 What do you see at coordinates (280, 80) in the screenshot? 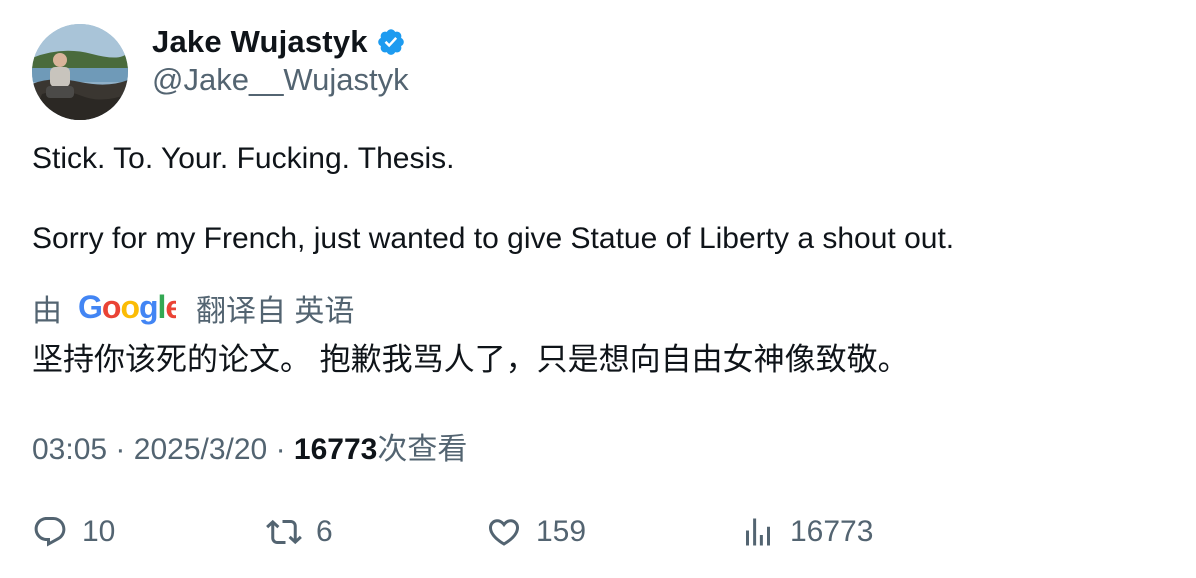
I see `author-handle: @Jake__Wujastyk` at bounding box center [280, 80].